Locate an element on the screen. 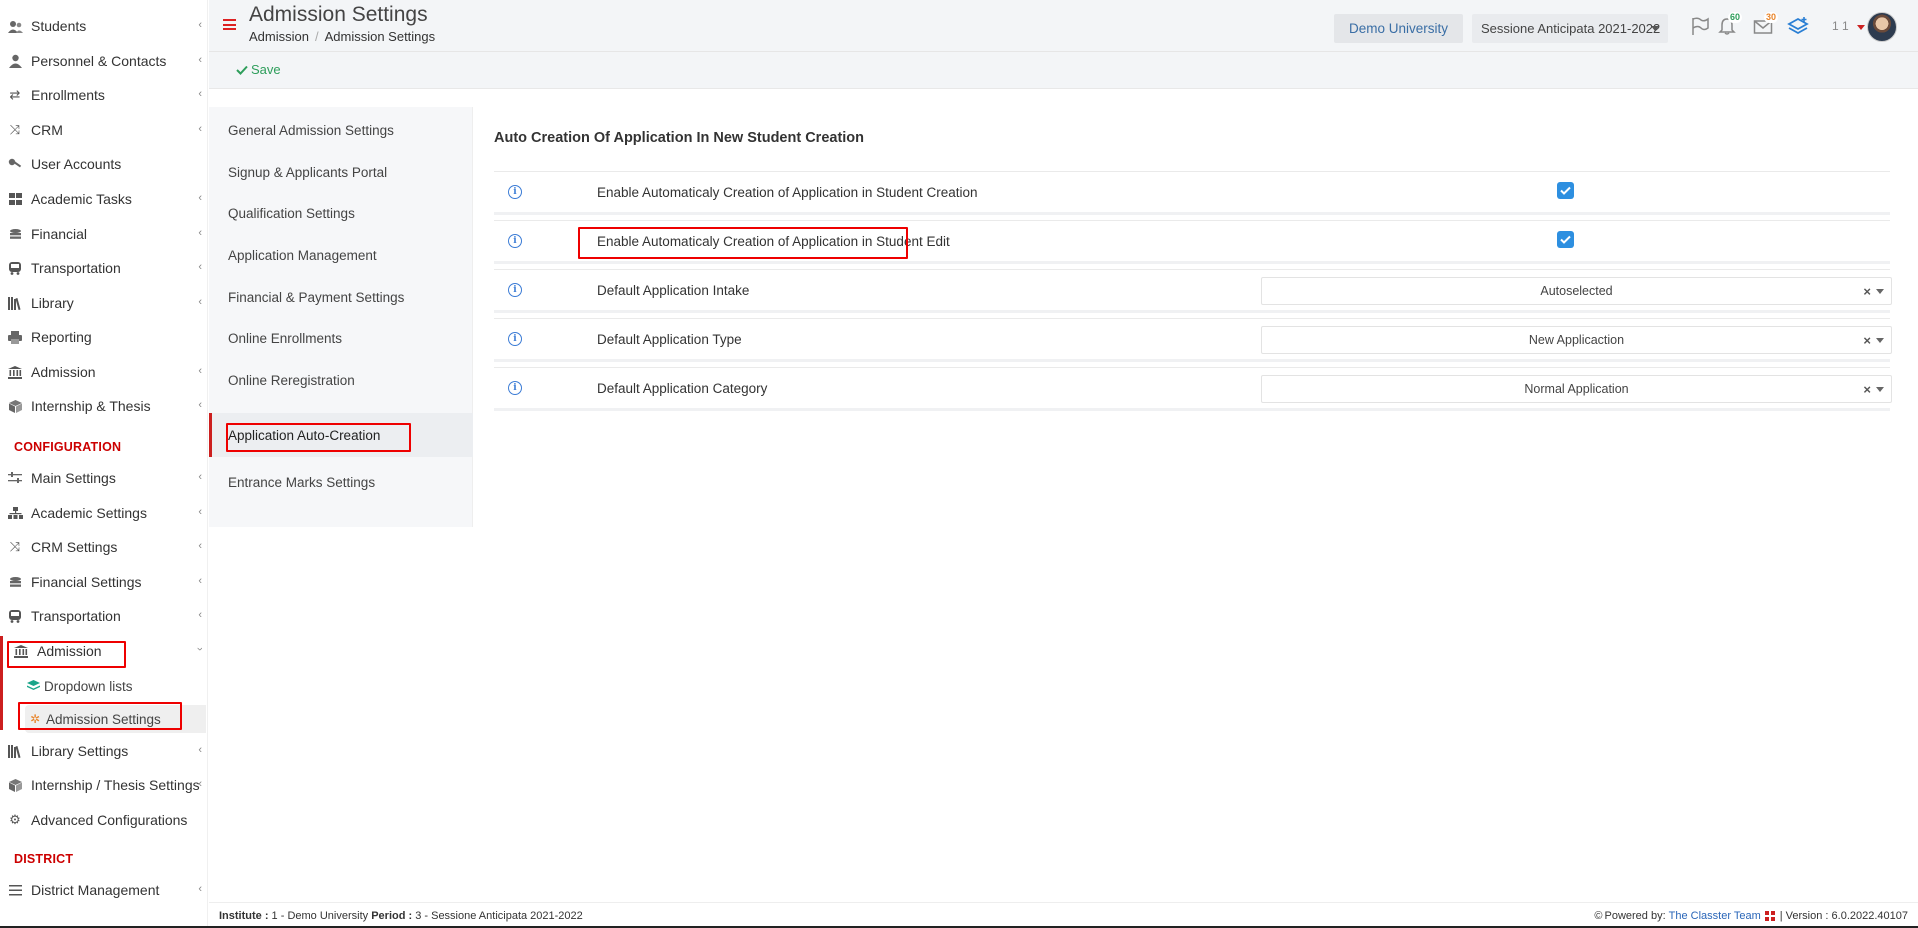 The width and height of the screenshot is (1918, 928). sidebar-item-transportation: Transportation ‹ is located at coordinates (104, 268).